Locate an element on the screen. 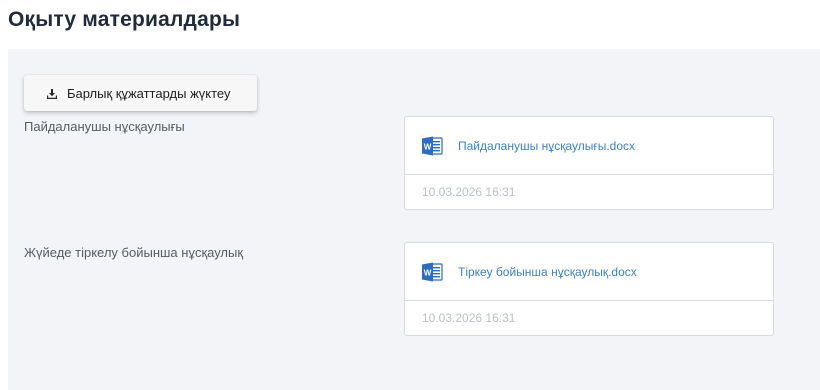  file-download-link: Тіркеу бойынша нұсқаулық.docx is located at coordinates (547, 272).